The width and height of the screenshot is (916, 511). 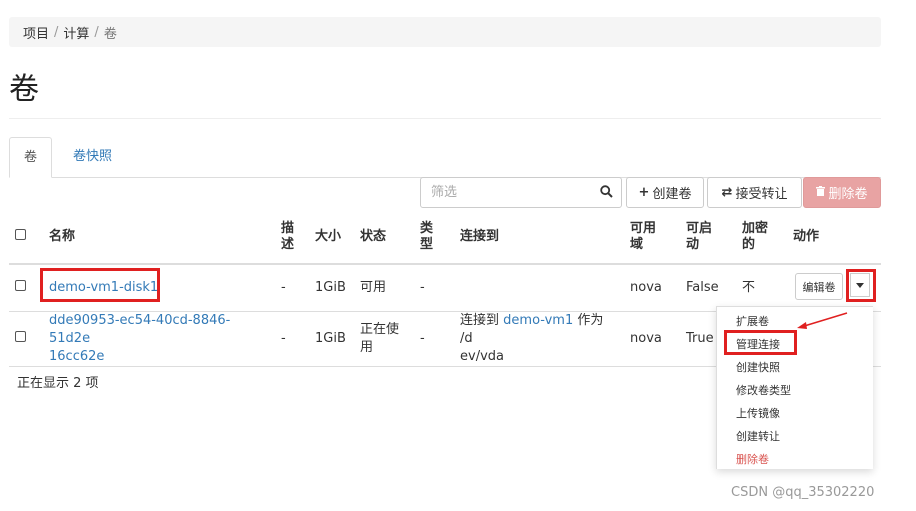 I want to click on annotation-arrow-icon, so click(x=822, y=320).